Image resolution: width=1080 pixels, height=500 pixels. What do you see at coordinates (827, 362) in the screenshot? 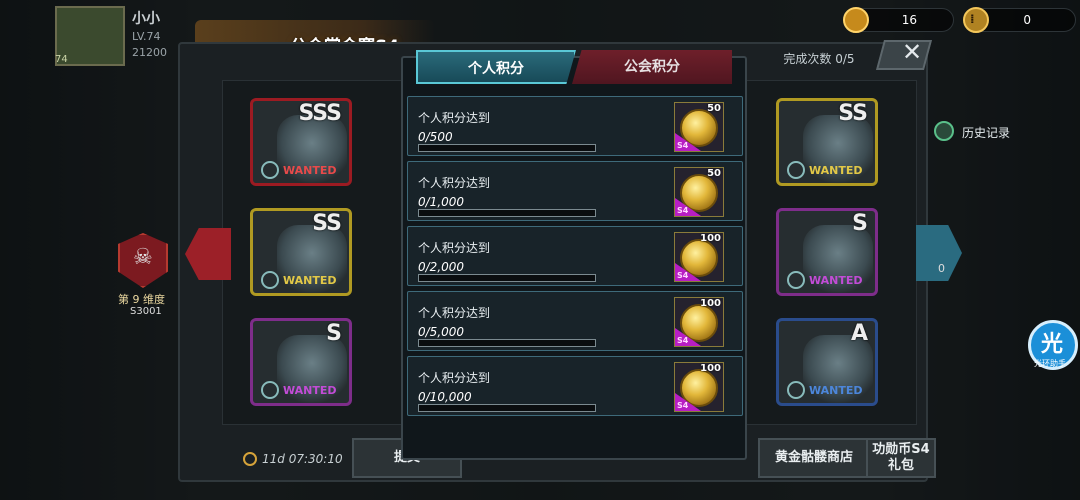
I see `wanted-card: A WANTED` at bounding box center [827, 362].